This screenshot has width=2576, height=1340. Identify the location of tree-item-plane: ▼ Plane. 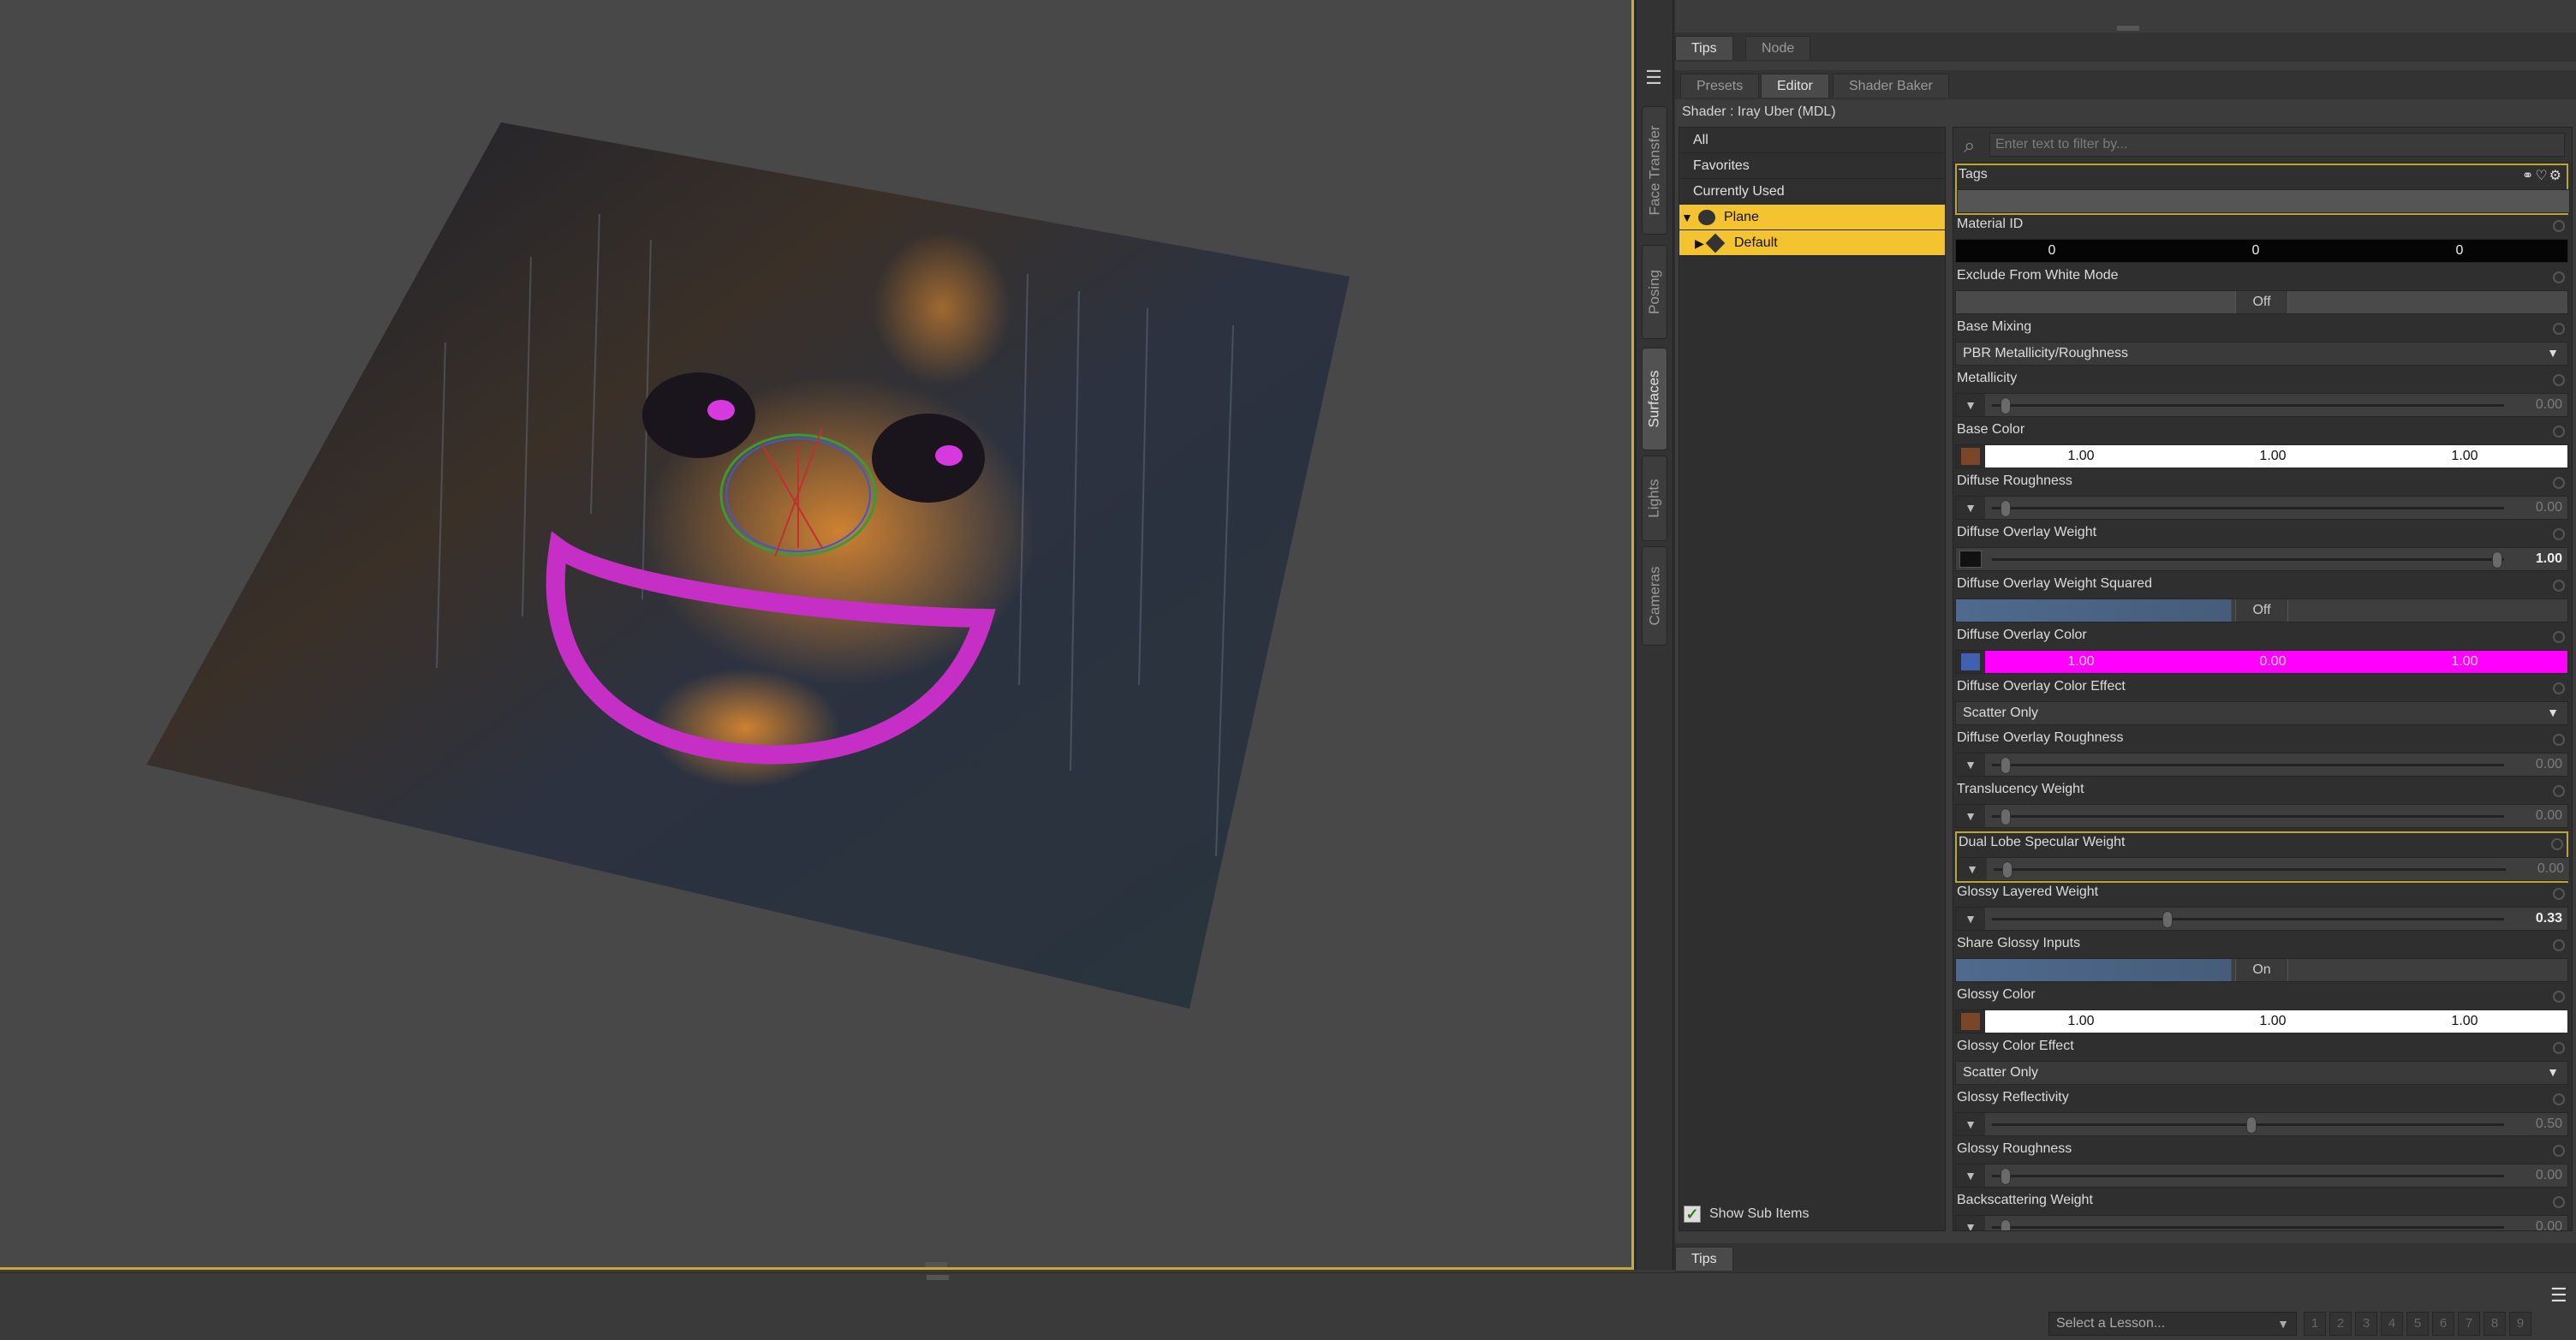
(1812, 218).